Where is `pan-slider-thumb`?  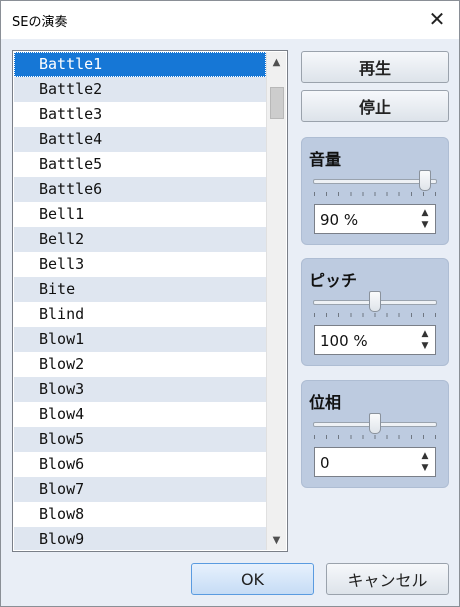 pan-slider-thumb is located at coordinates (375, 423).